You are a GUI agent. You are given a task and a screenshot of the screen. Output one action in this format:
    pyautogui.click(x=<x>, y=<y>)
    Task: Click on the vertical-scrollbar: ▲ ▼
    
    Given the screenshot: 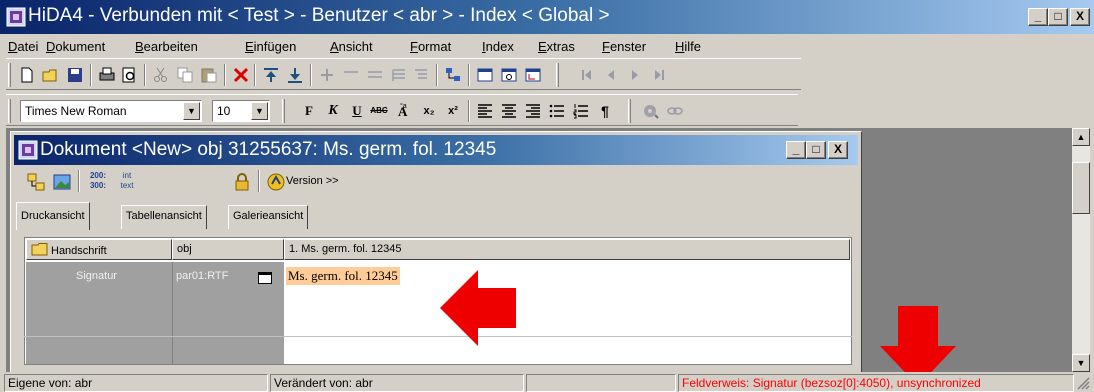 What is the action you would take?
    pyautogui.click(x=1081, y=250)
    